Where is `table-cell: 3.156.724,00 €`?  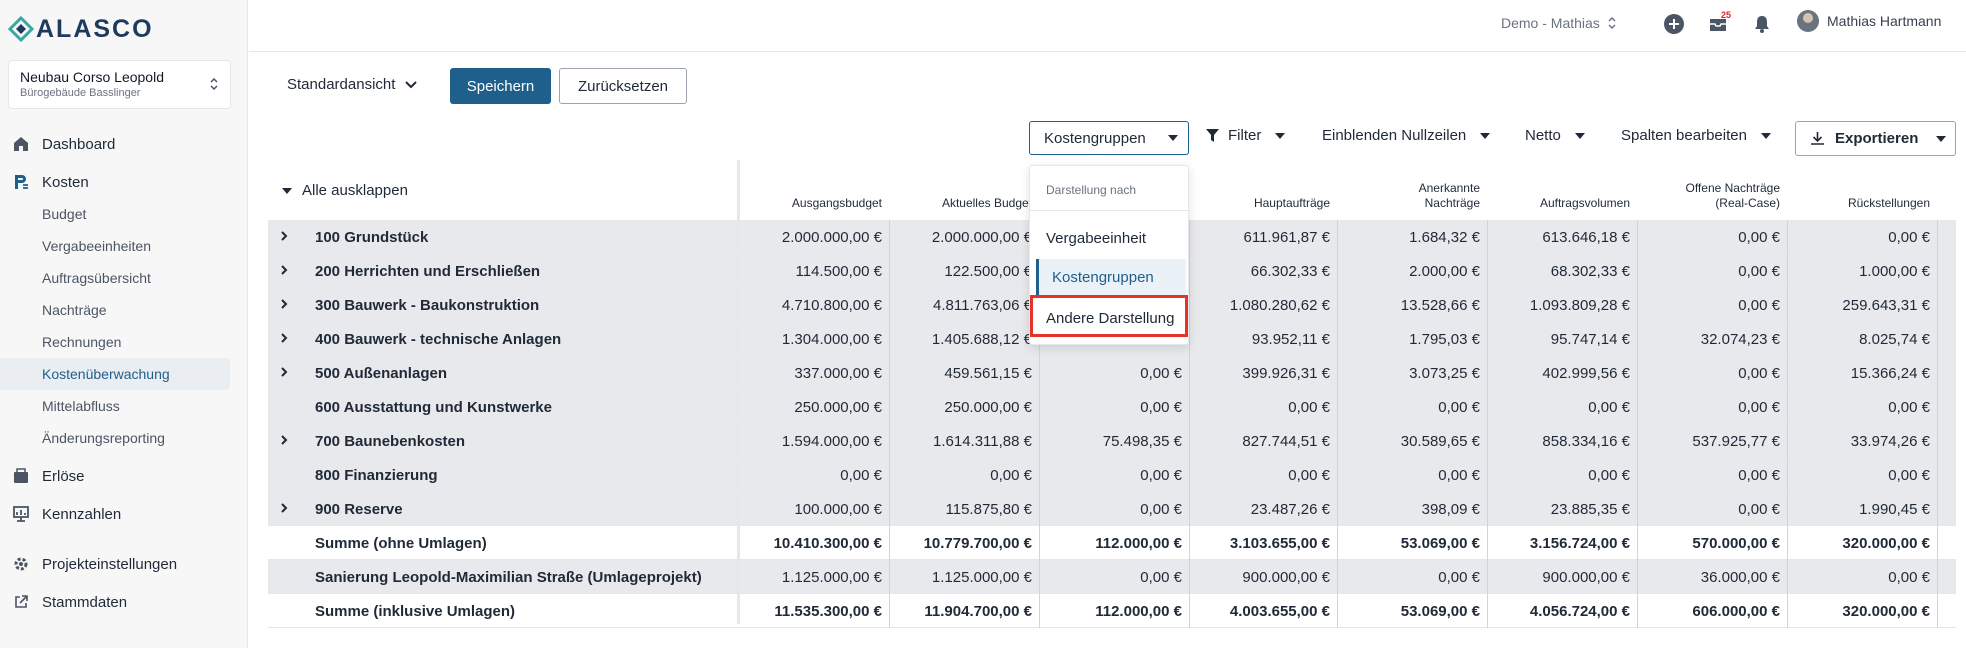 table-cell: 3.156.724,00 € is located at coordinates (1579, 543).